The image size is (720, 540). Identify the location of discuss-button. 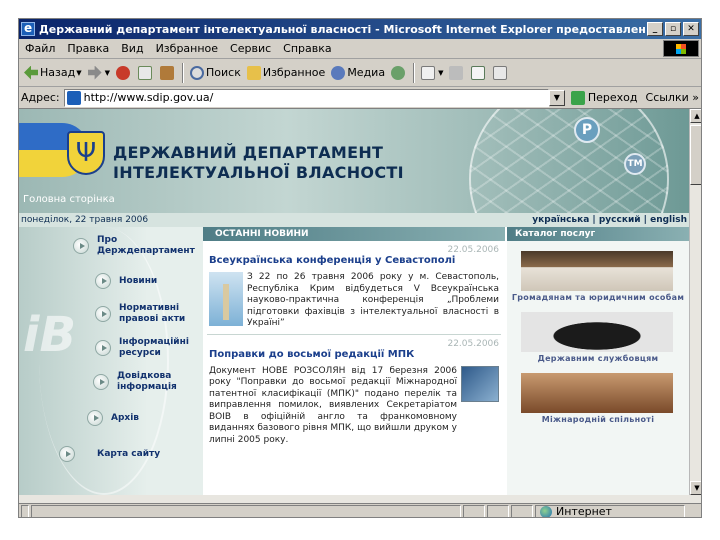
(501, 72).